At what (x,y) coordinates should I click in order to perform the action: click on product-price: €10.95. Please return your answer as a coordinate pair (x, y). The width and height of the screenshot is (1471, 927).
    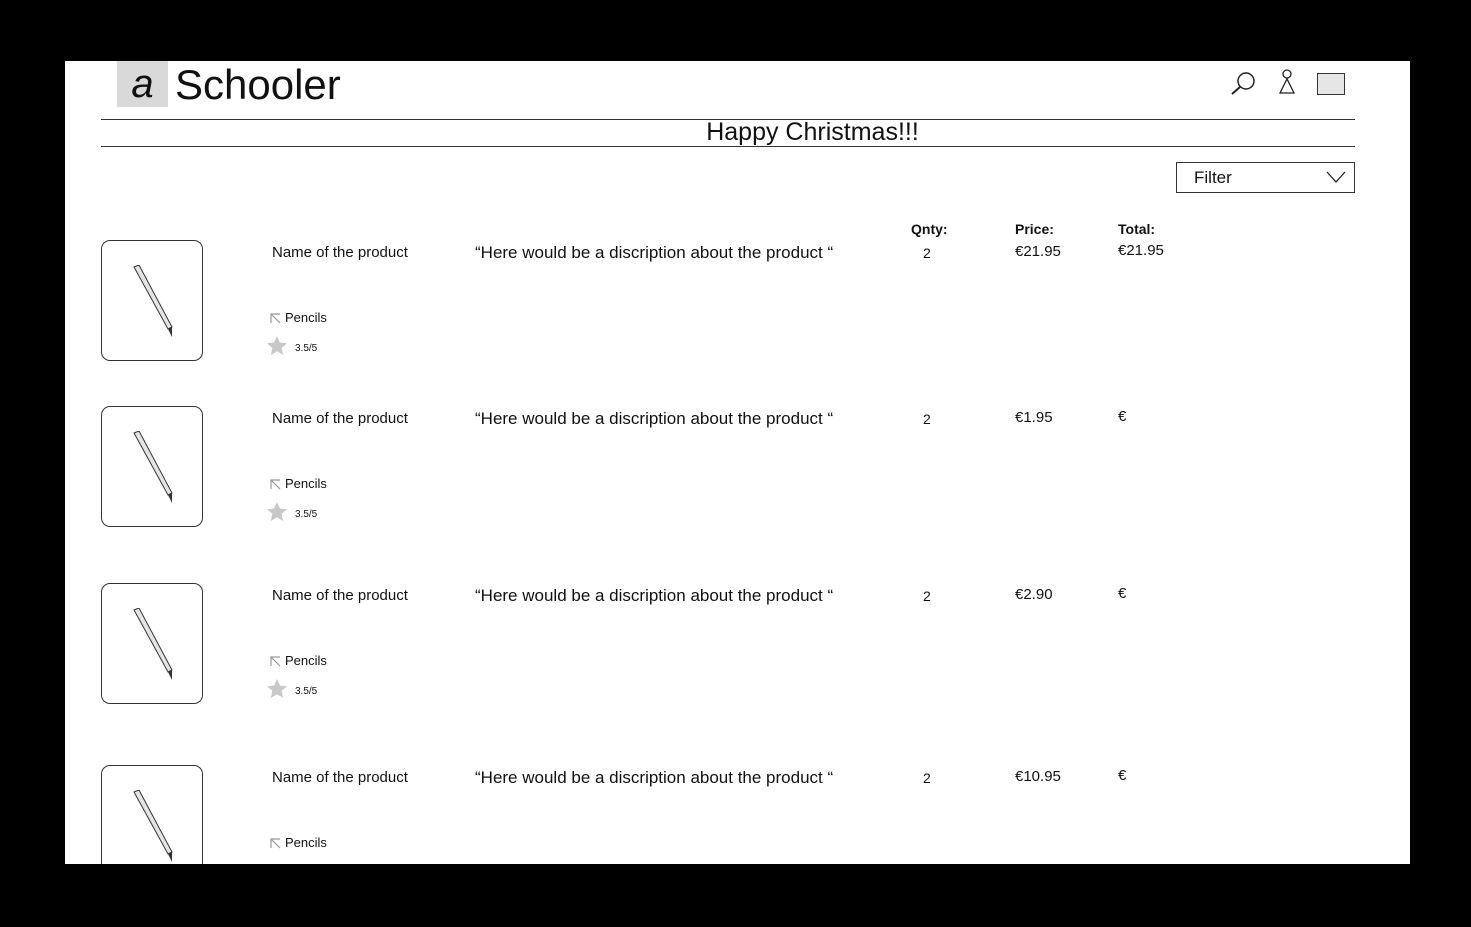
    Looking at the image, I should click on (1038, 776).